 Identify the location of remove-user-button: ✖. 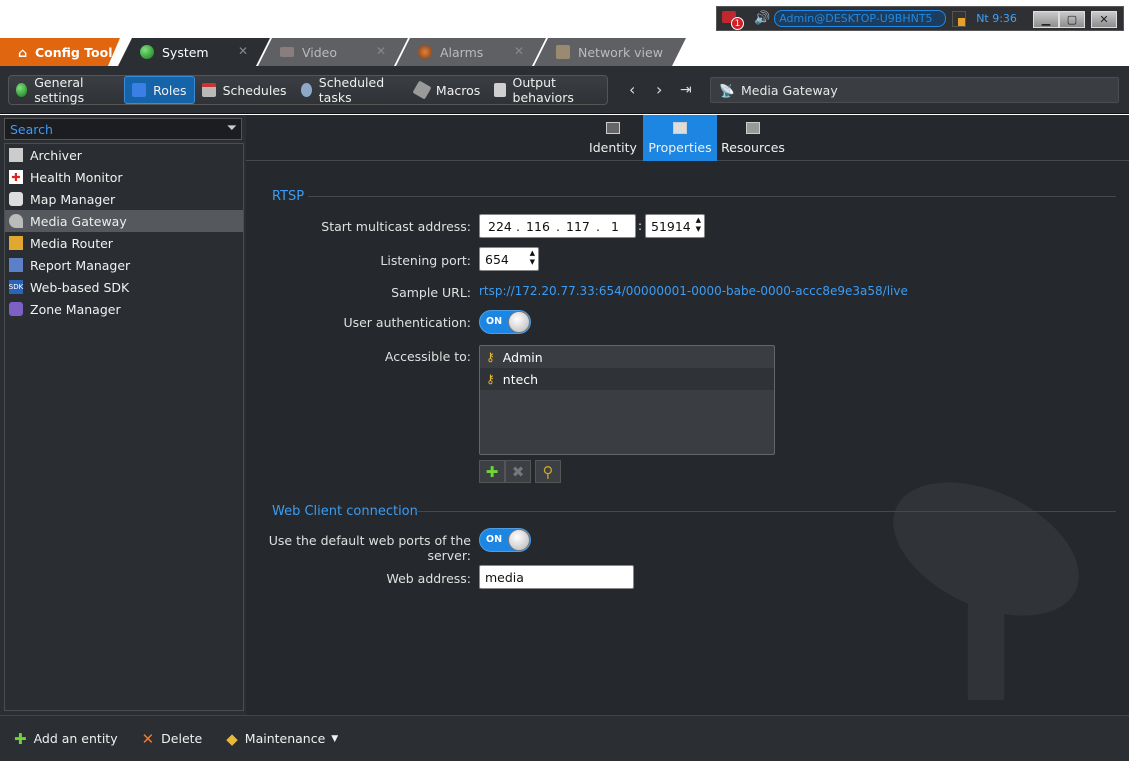
(518, 471).